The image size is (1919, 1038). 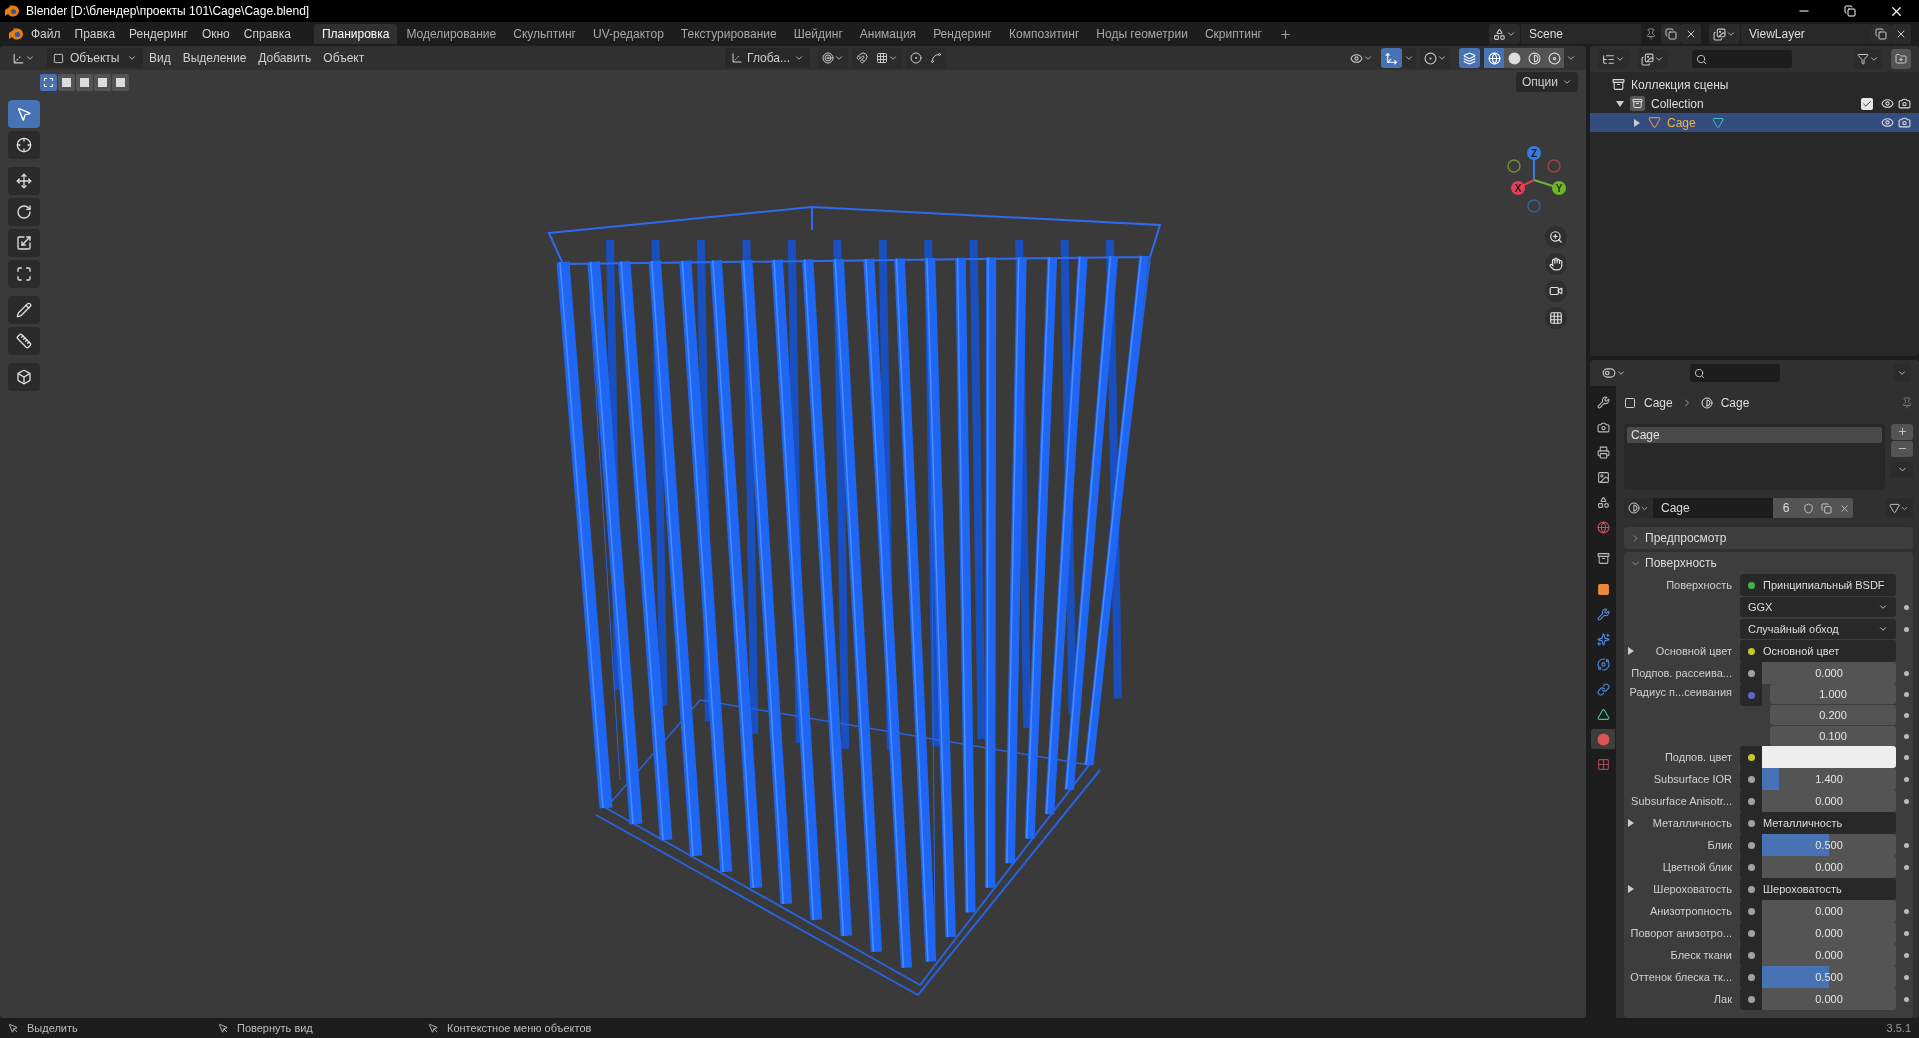 I want to click on workspace-tab: Скульптинг, so click(x=544, y=34).